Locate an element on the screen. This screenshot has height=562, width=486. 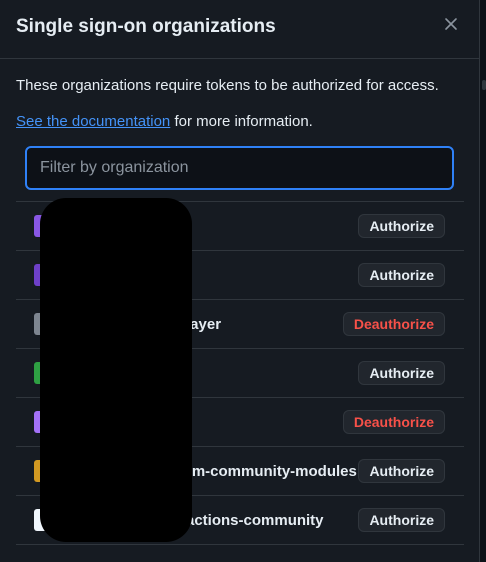
documentation-link: See the documentation is located at coordinates (93, 121).